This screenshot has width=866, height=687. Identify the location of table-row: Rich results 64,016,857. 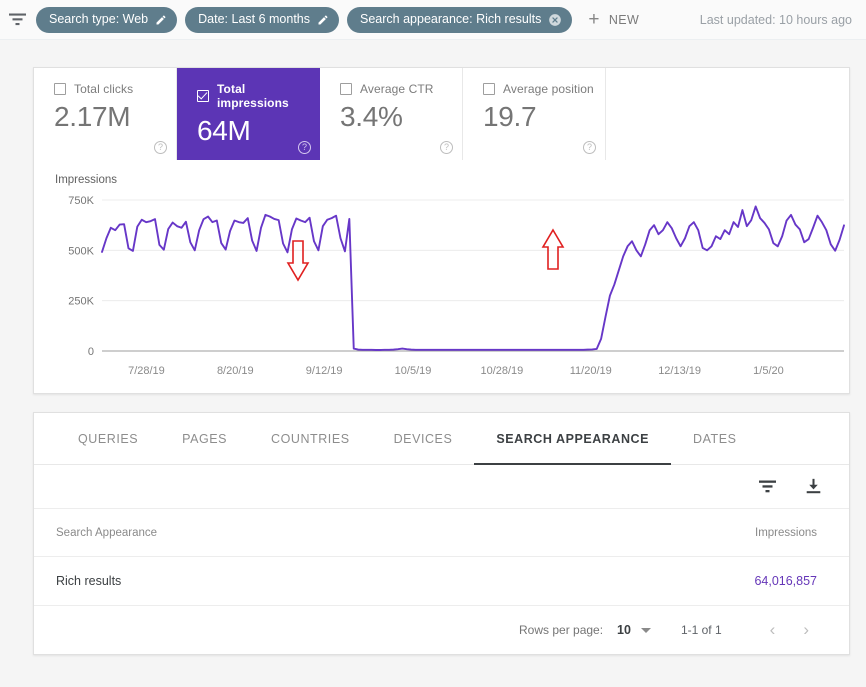
(441, 581).